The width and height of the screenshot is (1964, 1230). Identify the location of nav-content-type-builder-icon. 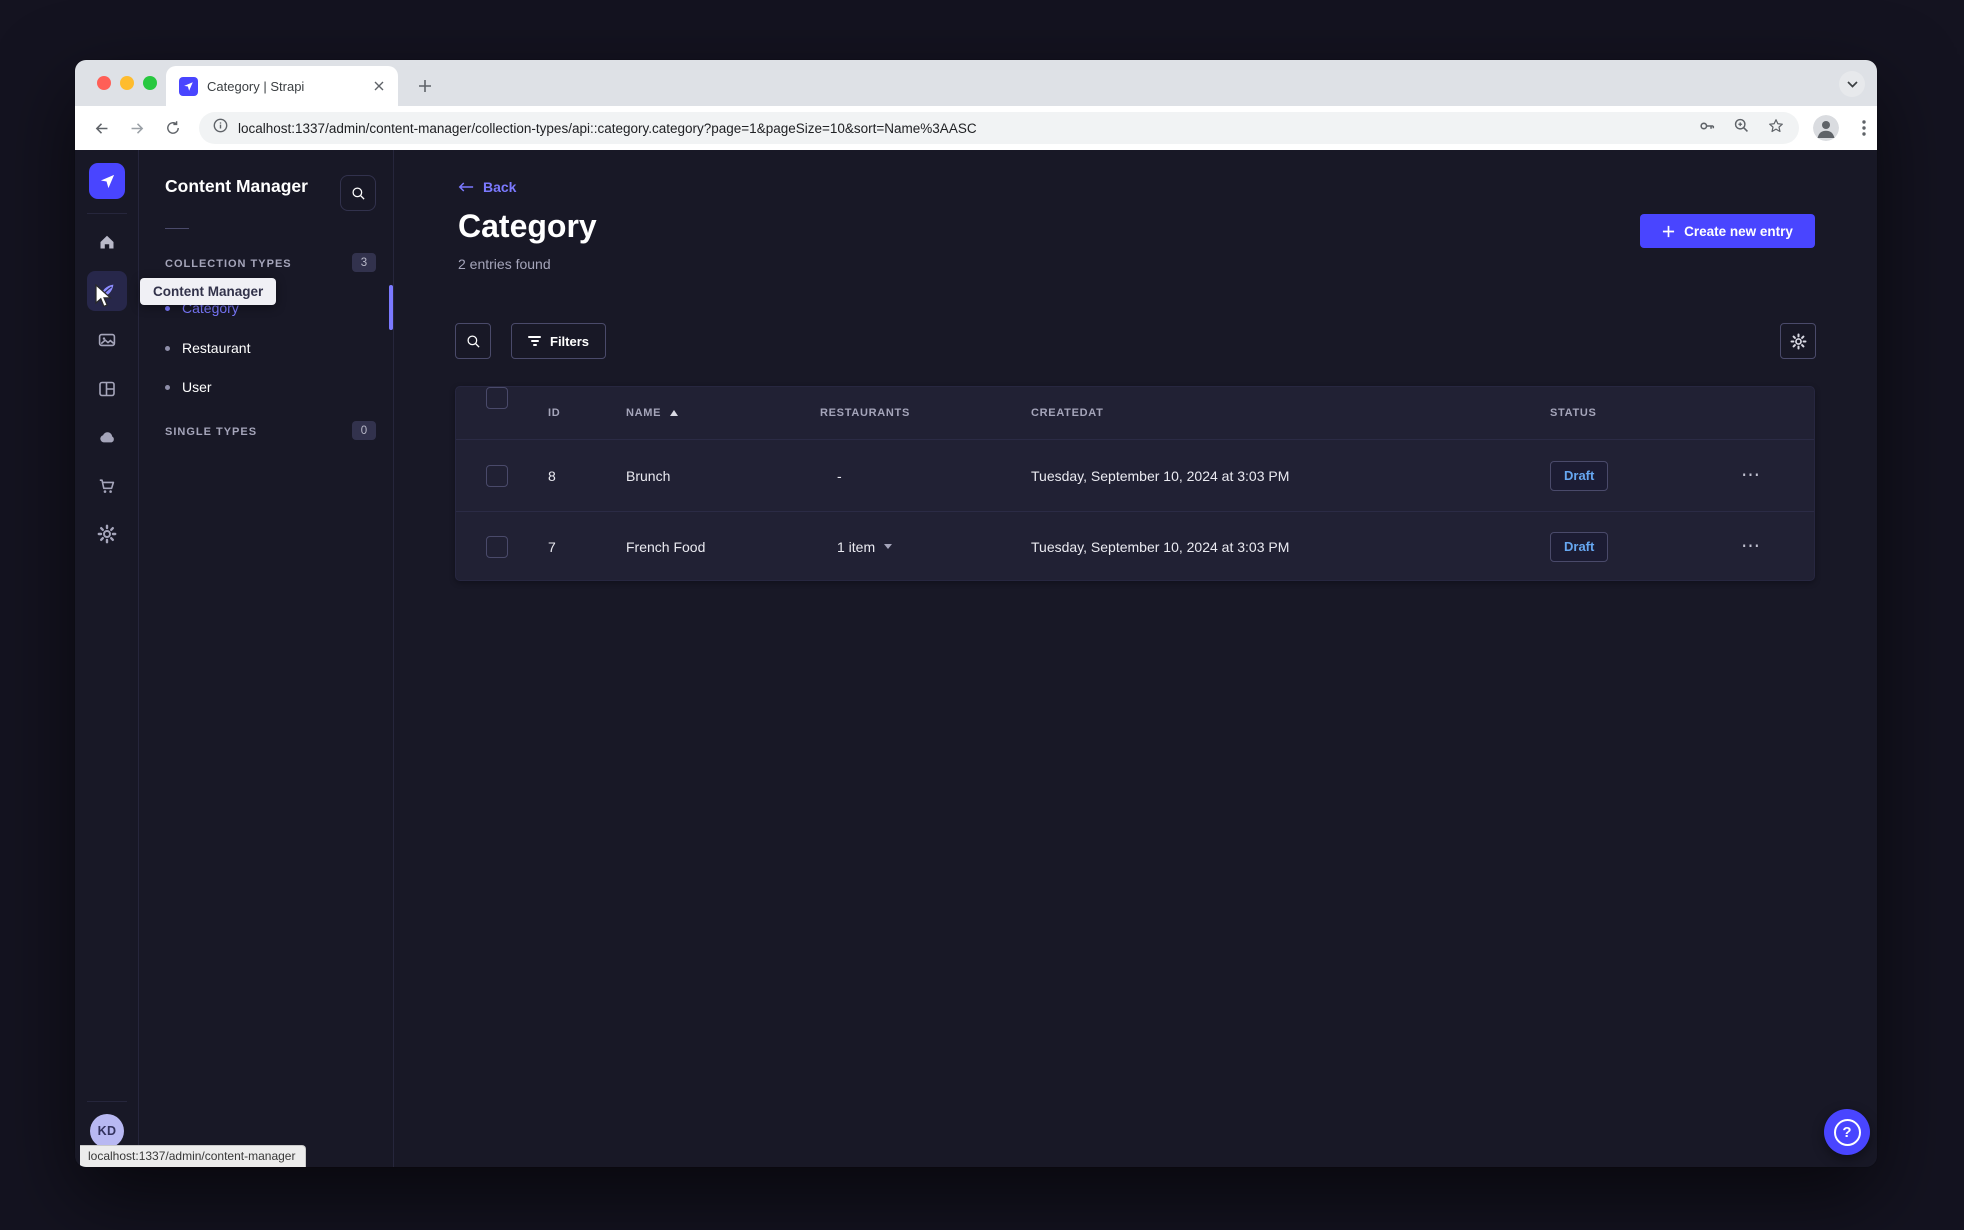
(107, 389).